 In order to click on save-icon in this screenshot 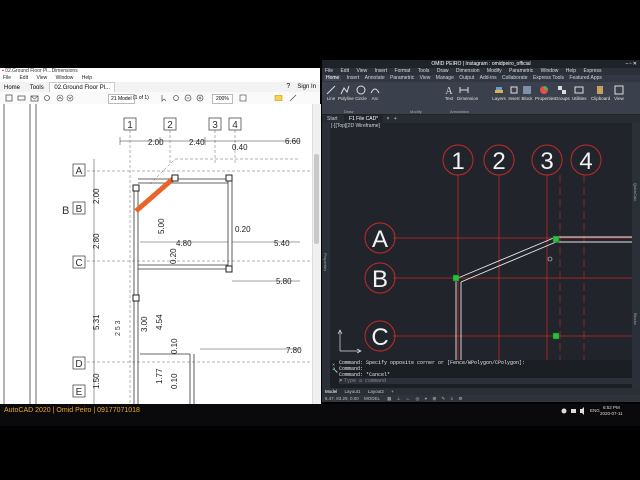, I will do `click(9, 98)`.